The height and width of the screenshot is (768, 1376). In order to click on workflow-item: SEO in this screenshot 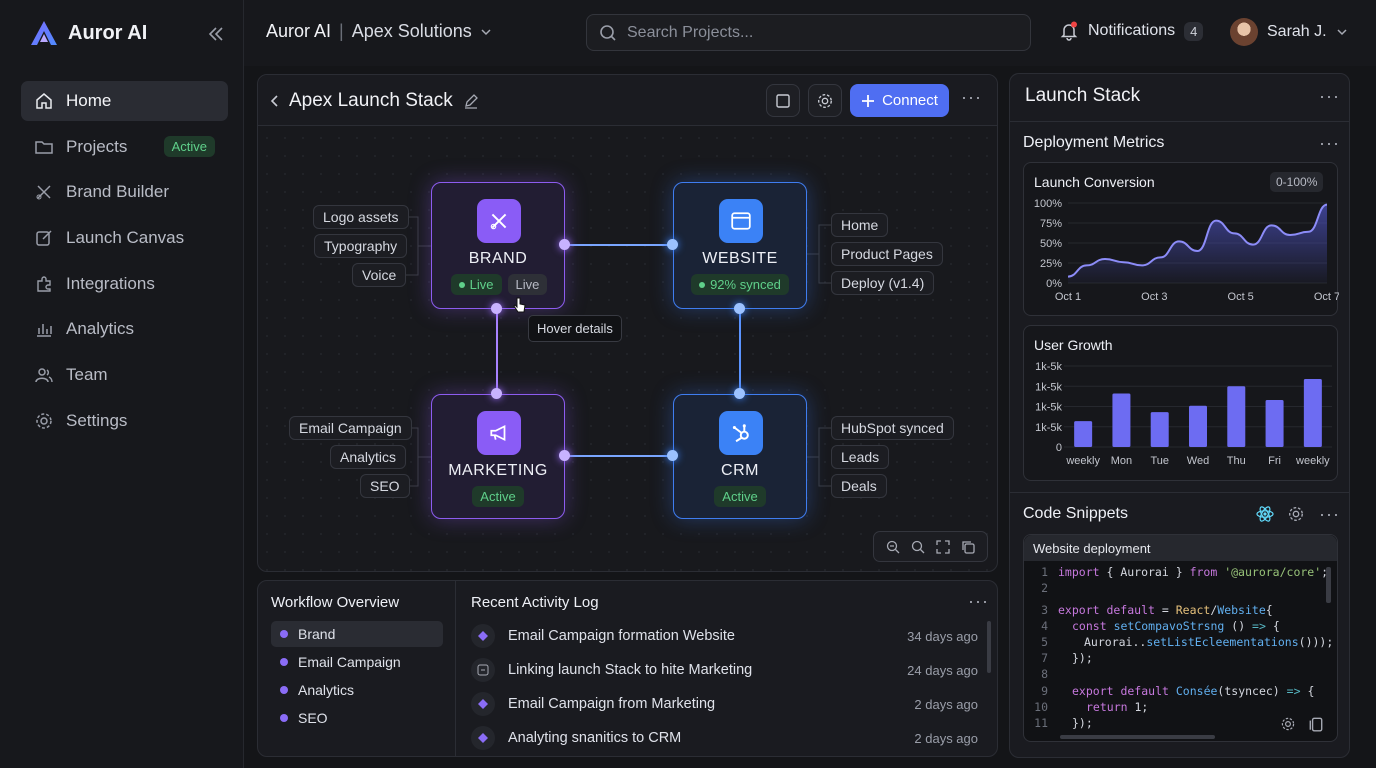, I will do `click(357, 718)`.